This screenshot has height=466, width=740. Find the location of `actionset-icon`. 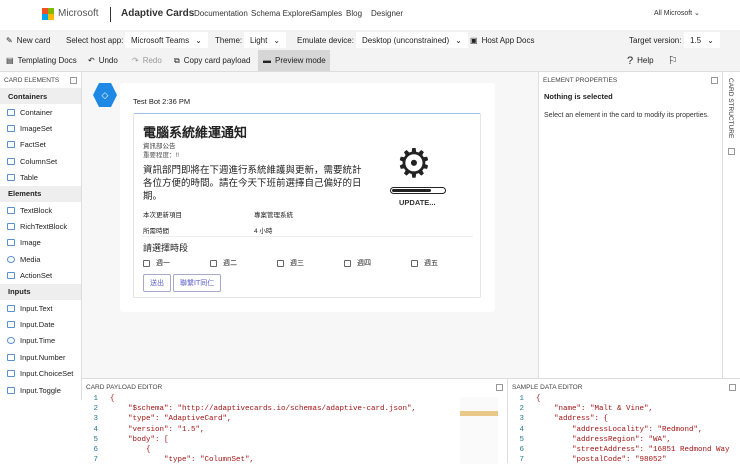

actionset-icon is located at coordinates (11, 276).